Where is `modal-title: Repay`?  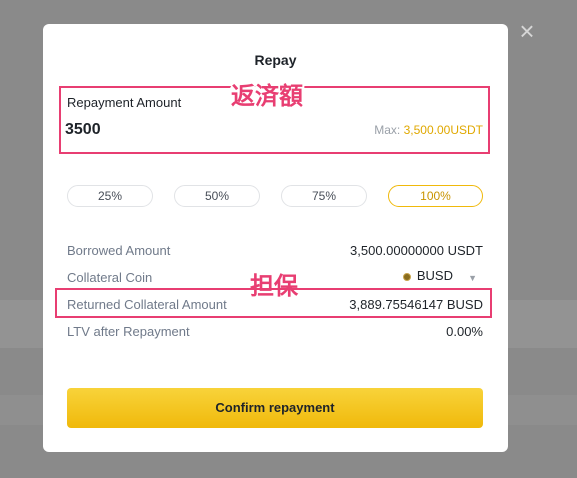 modal-title: Repay is located at coordinates (275, 60).